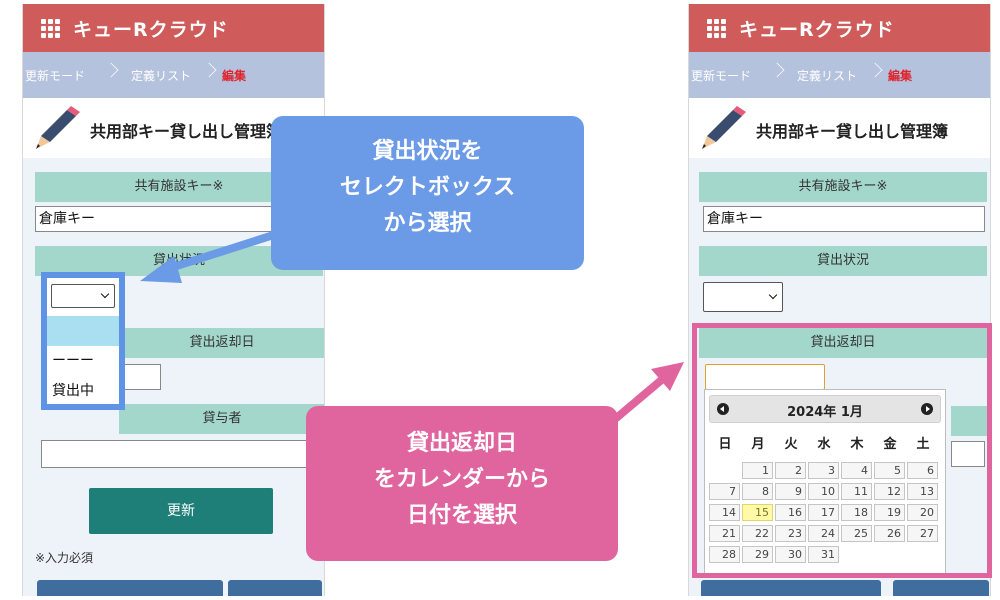 The height and width of the screenshot is (600, 1000). I want to click on next-month-icon, so click(927, 409).